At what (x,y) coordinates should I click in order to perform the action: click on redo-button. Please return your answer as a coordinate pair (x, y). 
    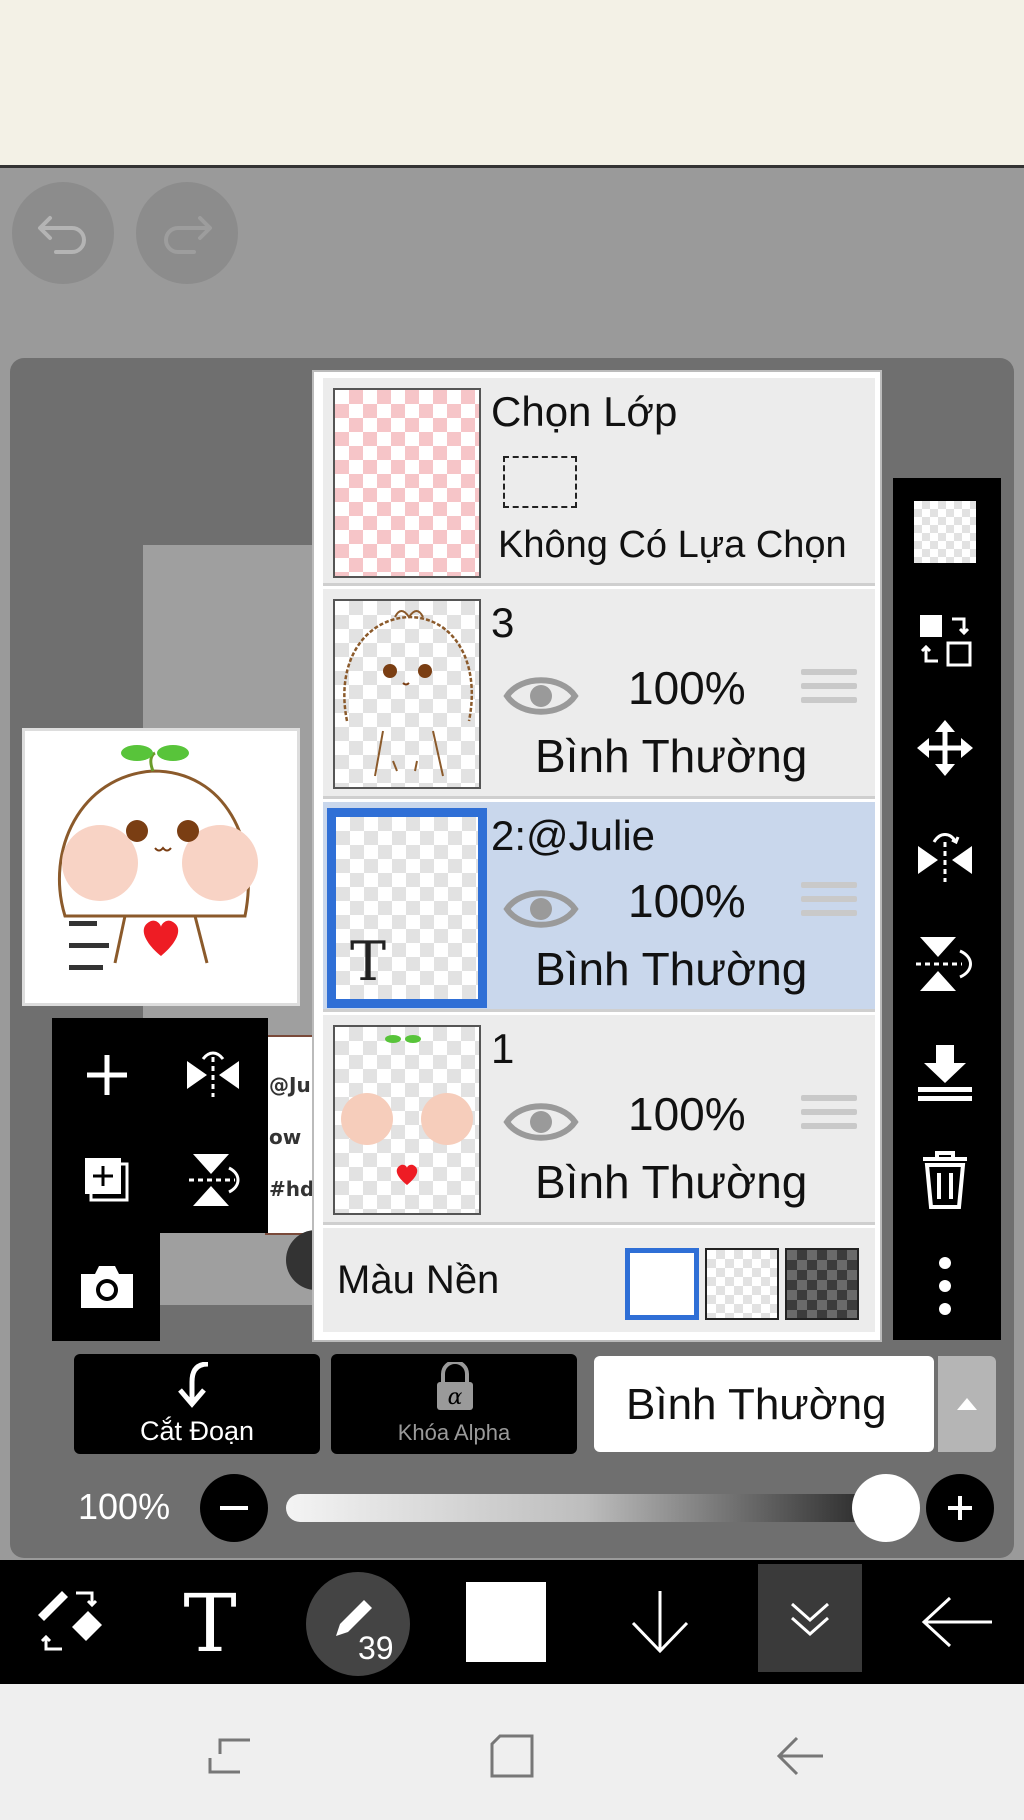
    Looking at the image, I should click on (187, 233).